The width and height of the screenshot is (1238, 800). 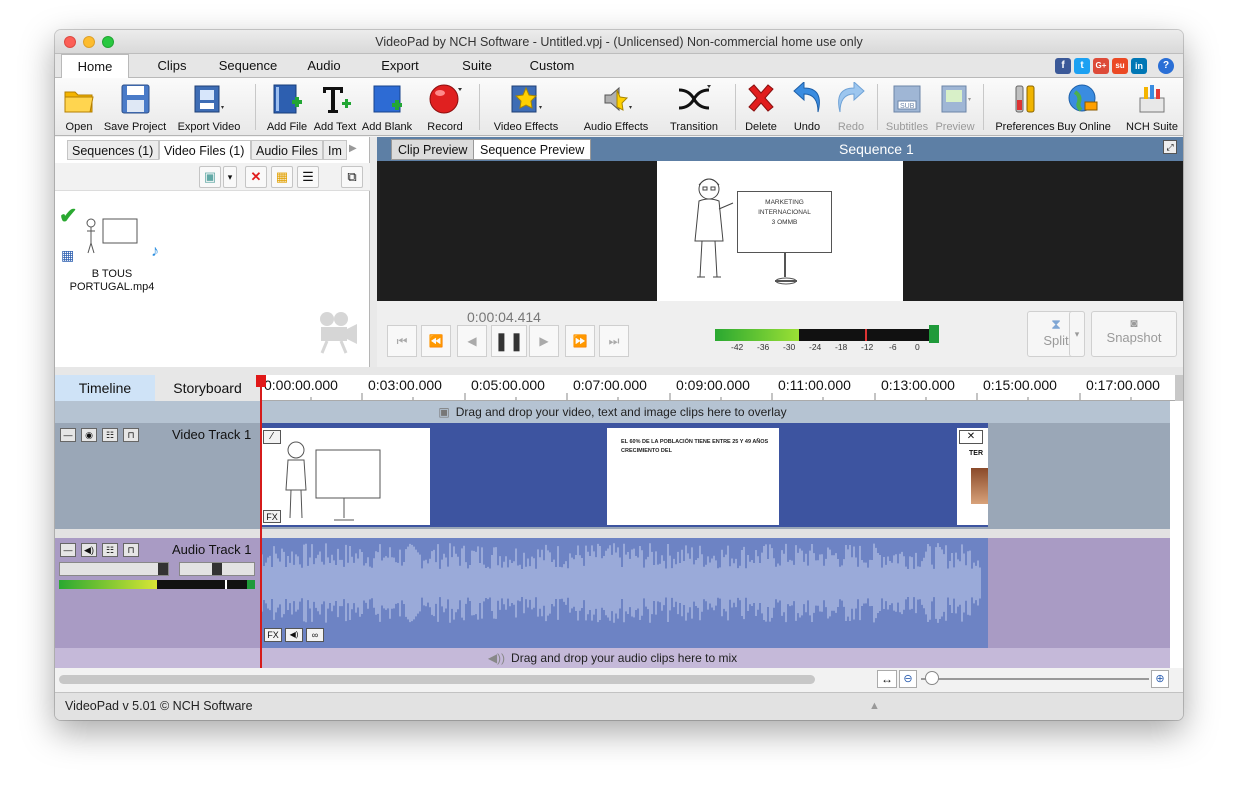 I want to click on tab-audio-files: Audio Files, so click(x=287, y=150).